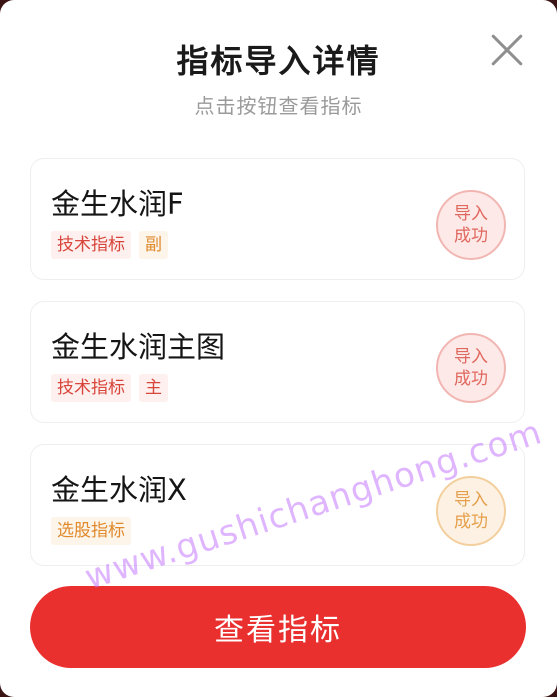 Image resolution: width=557 pixels, height=697 pixels. What do you see at coordinates (119, 490) in the screenshot?
I see `indicator-name: 金生水润X` at bounding box center [119, 490].